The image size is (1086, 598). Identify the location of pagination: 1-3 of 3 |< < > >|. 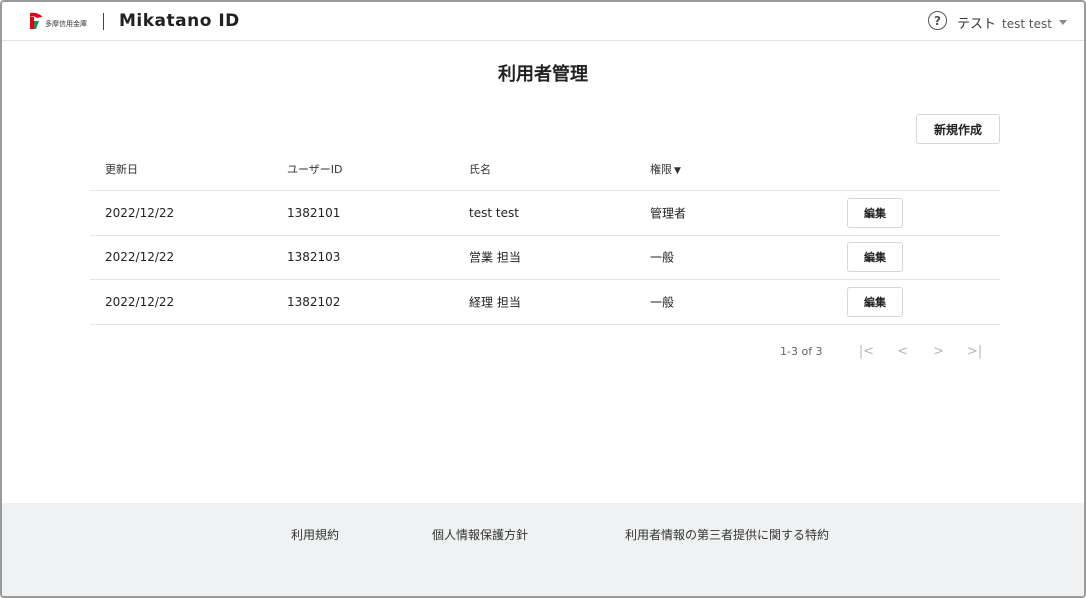
(886, 351).